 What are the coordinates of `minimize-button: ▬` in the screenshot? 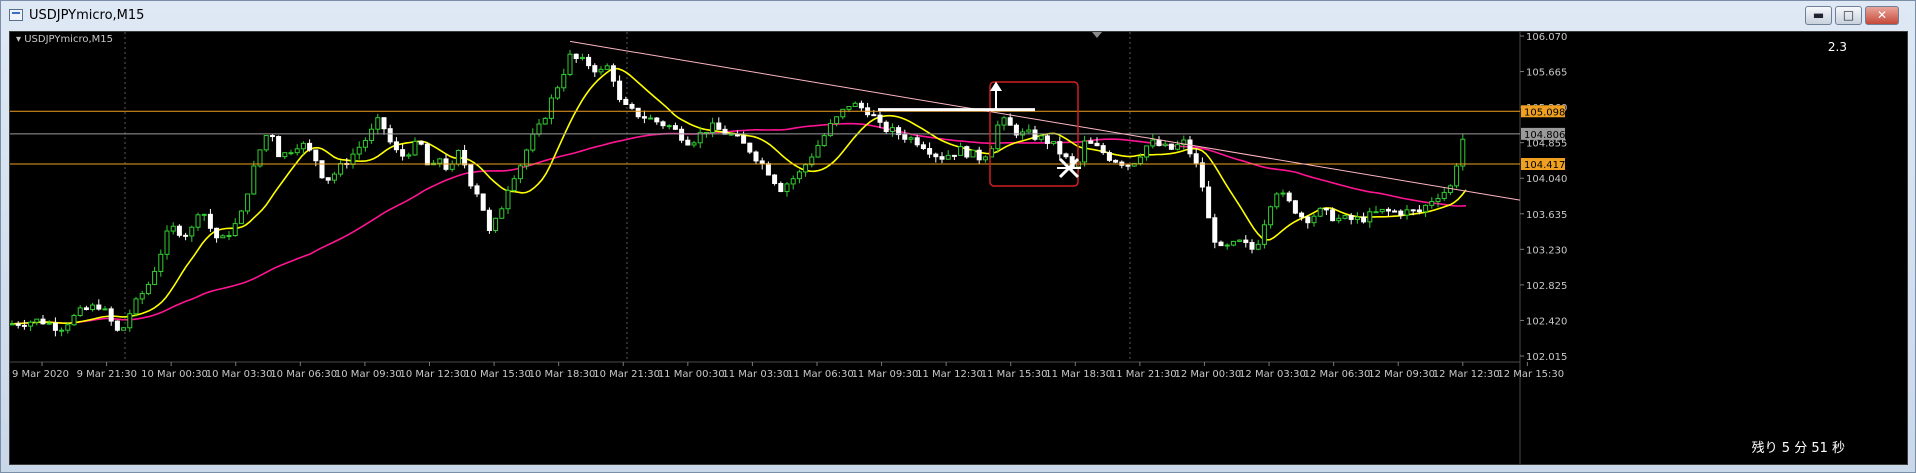 It's located at (1818, 15).